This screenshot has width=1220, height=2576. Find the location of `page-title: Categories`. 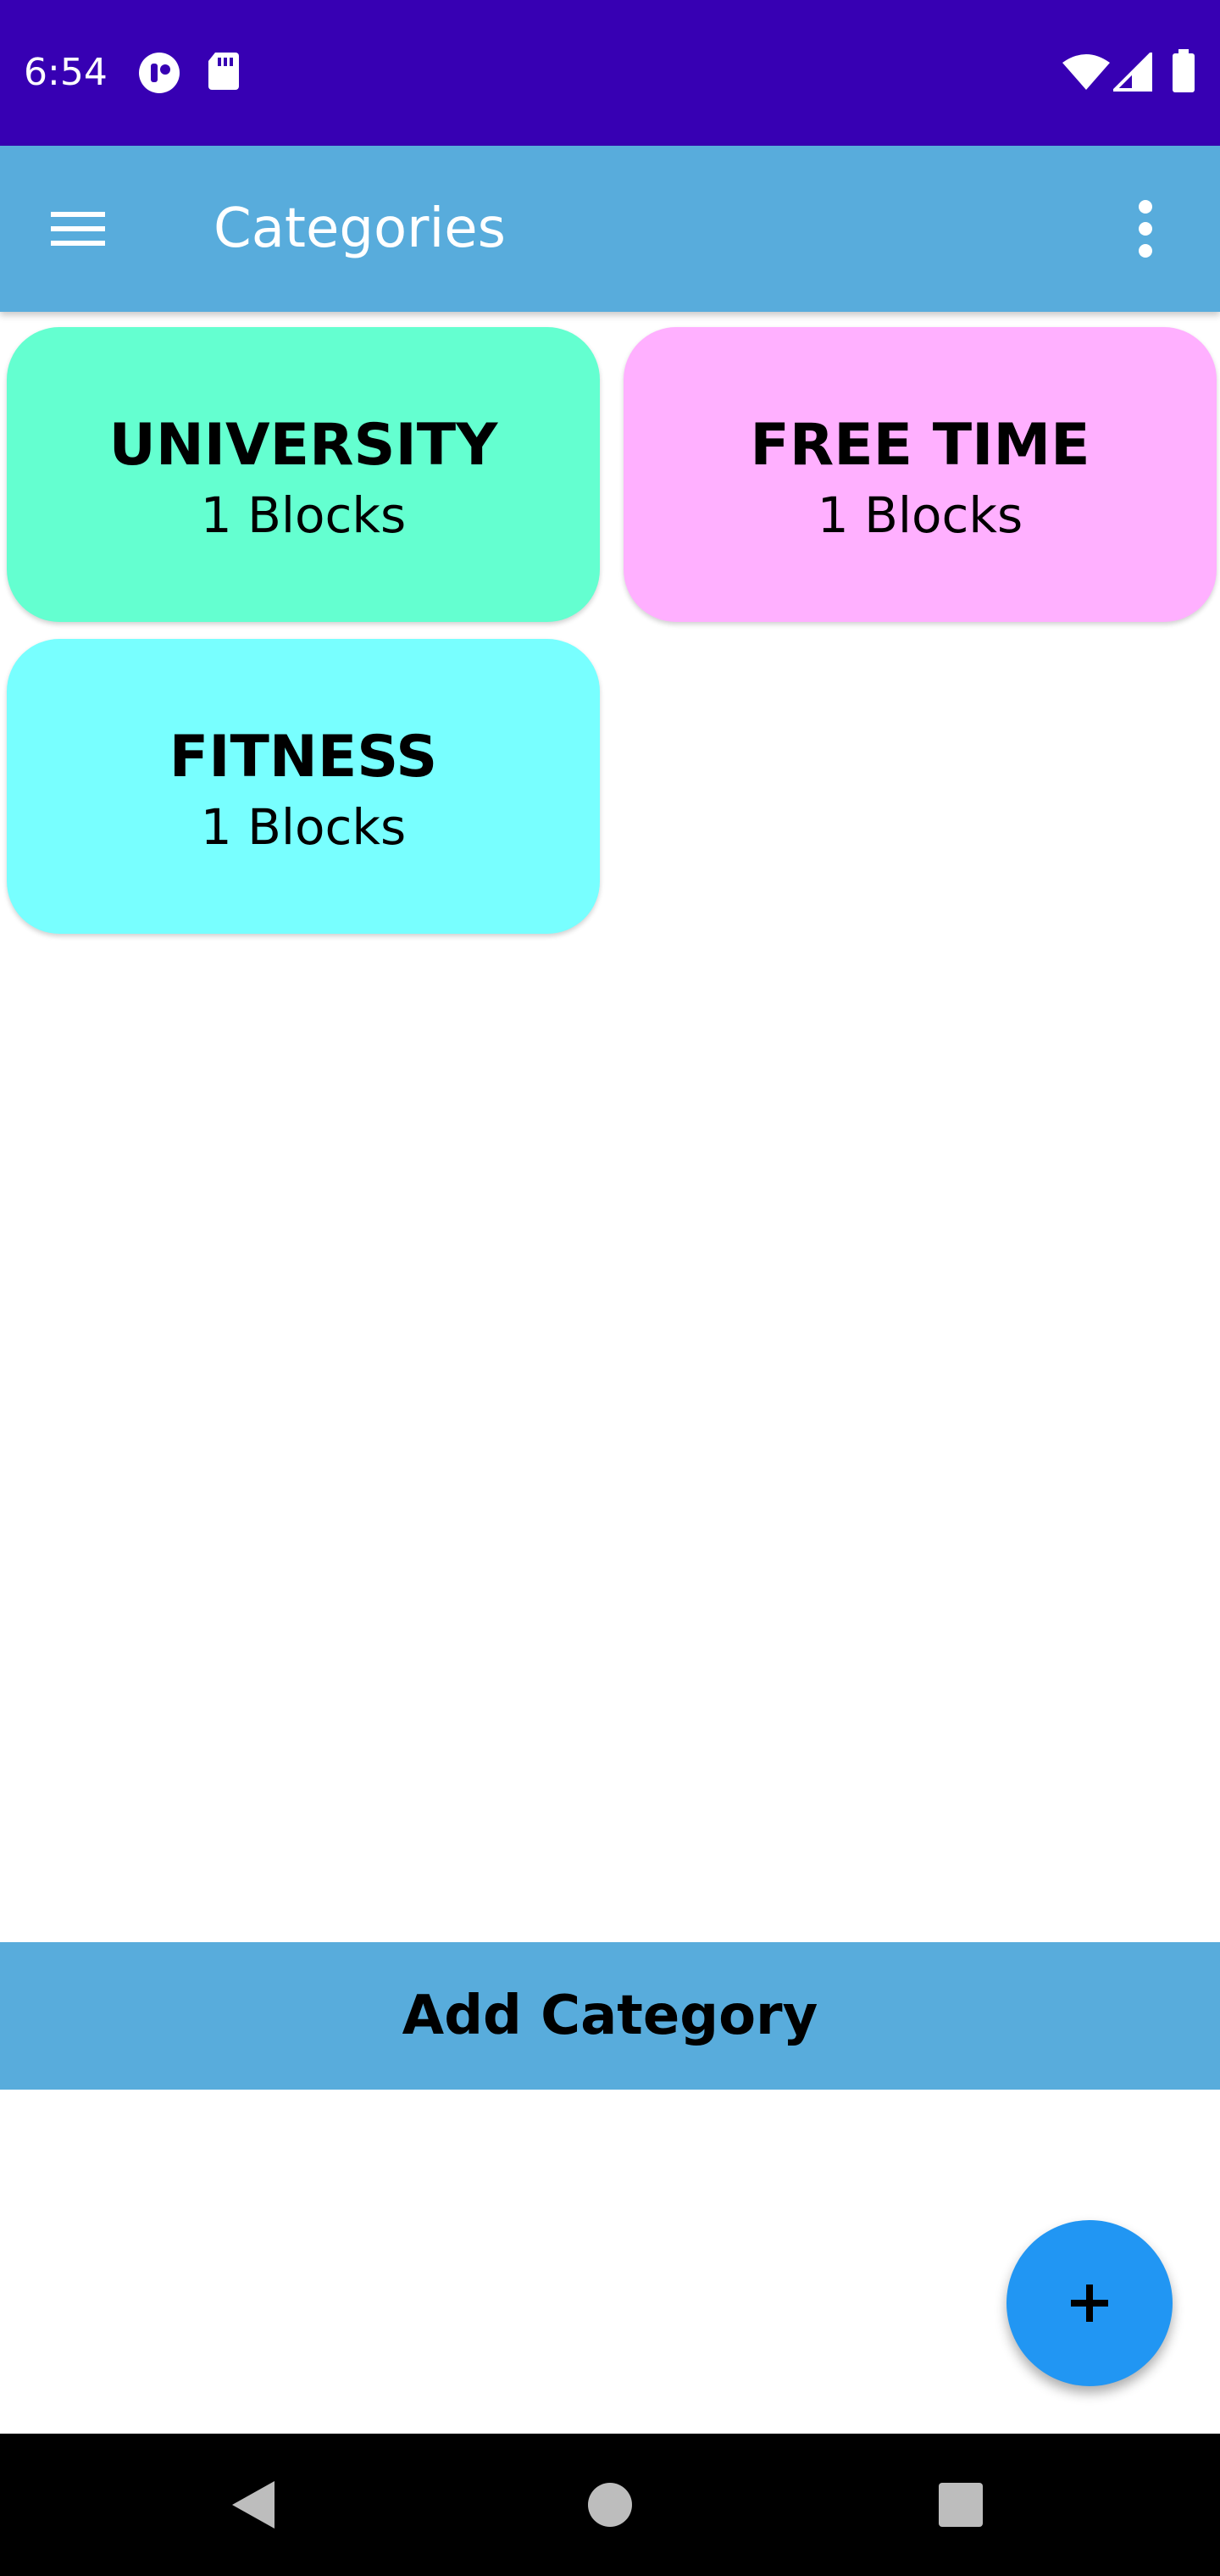

page-title: Categories is located at coordinates (360, 228).